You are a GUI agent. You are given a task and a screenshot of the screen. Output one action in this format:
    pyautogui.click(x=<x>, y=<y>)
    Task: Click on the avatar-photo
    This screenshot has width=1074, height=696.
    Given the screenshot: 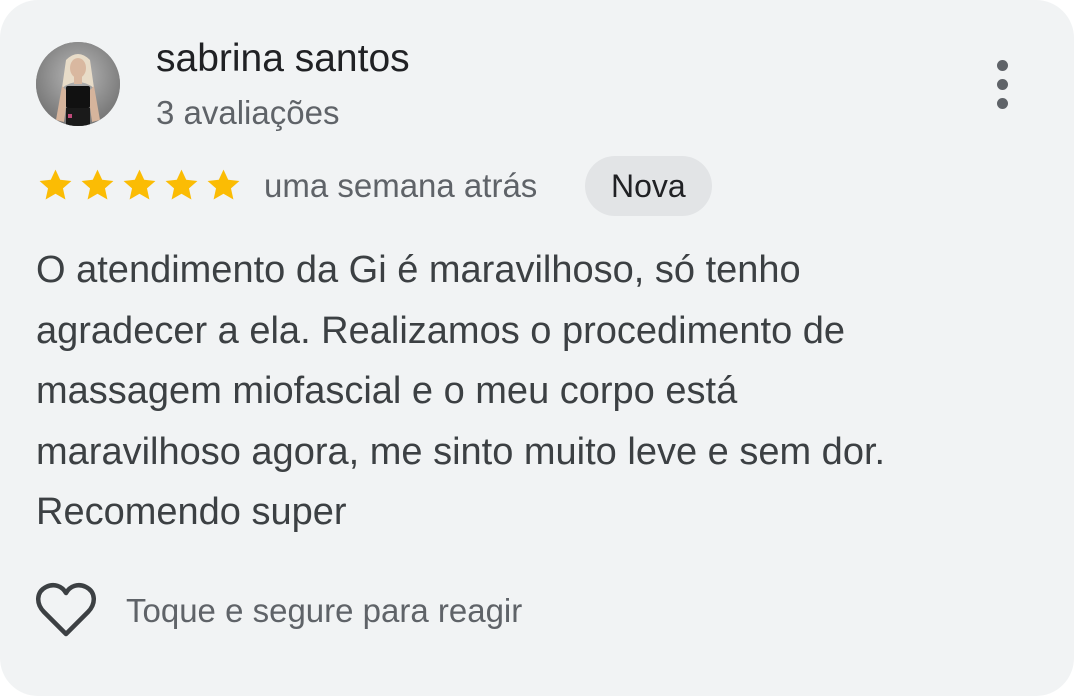 What is the action you would take?
    pyautogui.click(x=78, y=84)
    